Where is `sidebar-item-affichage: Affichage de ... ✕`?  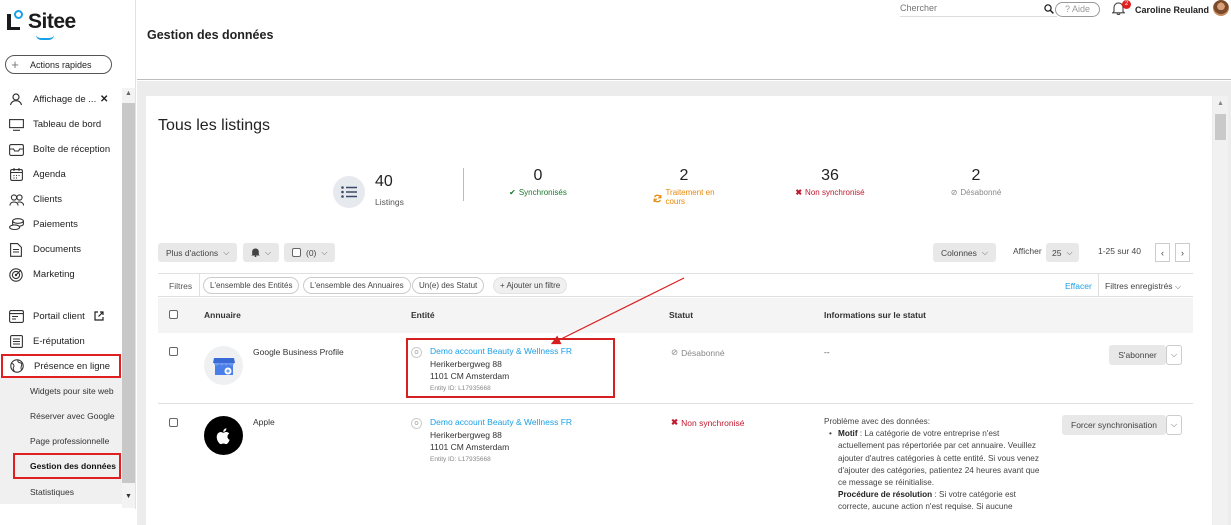
sidebar-item-affichage: Affichage de ... ✕ is located at coordinates (61, 99).